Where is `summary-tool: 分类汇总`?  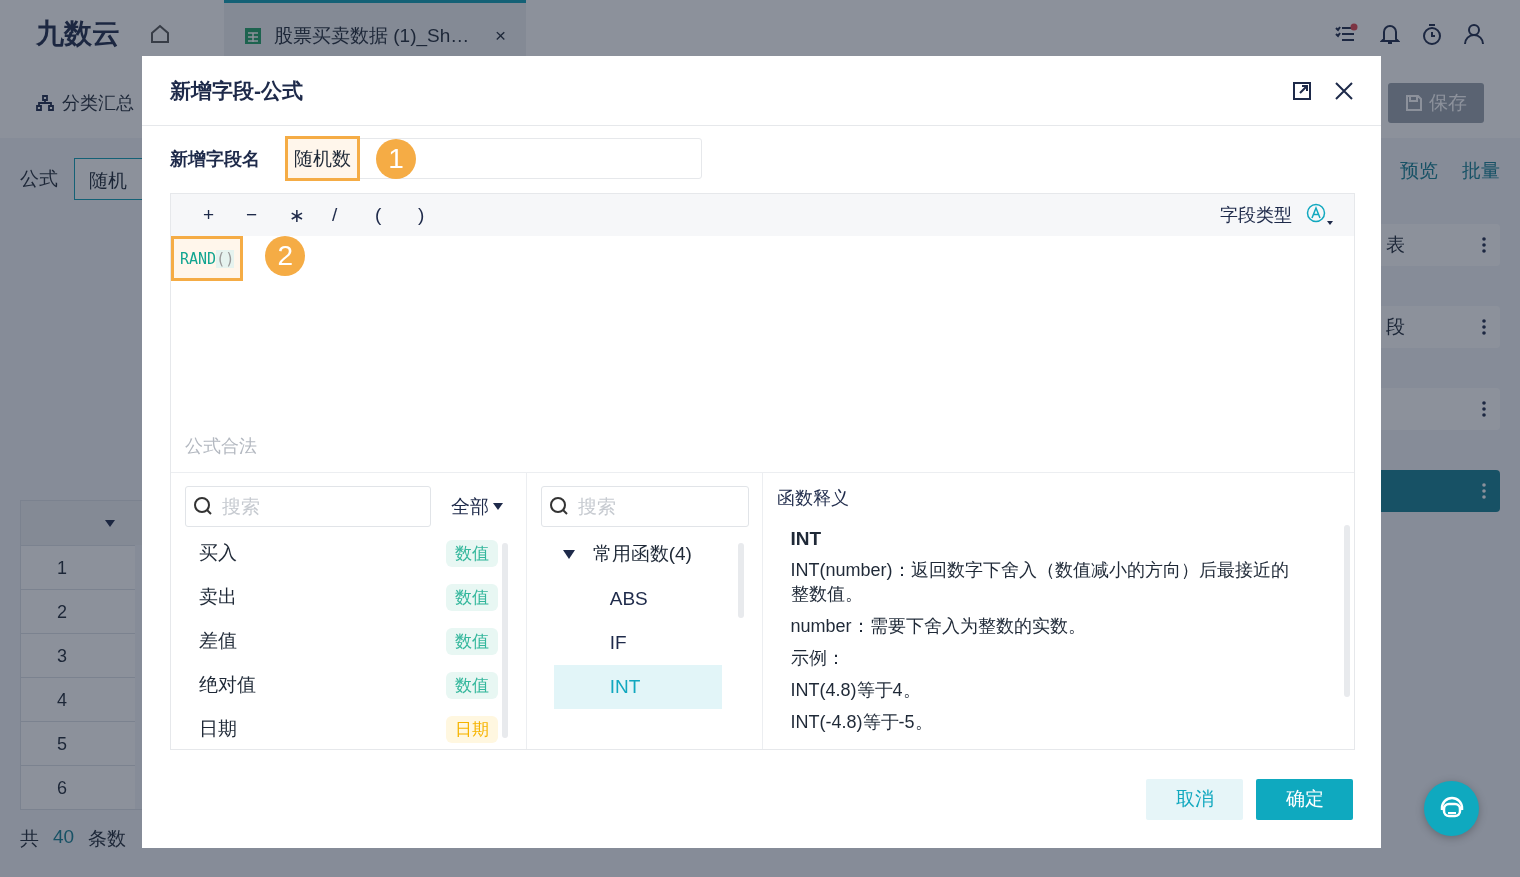
summary-tool: 分类汇总 is located at coordinates (98, 103).